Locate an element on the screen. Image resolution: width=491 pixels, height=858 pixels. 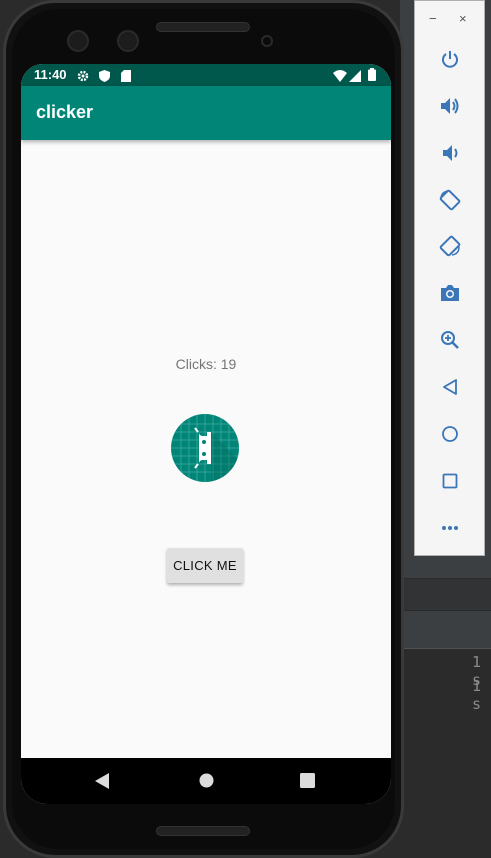
emulator-toolbar: − × is located at coordinates (449, 278).